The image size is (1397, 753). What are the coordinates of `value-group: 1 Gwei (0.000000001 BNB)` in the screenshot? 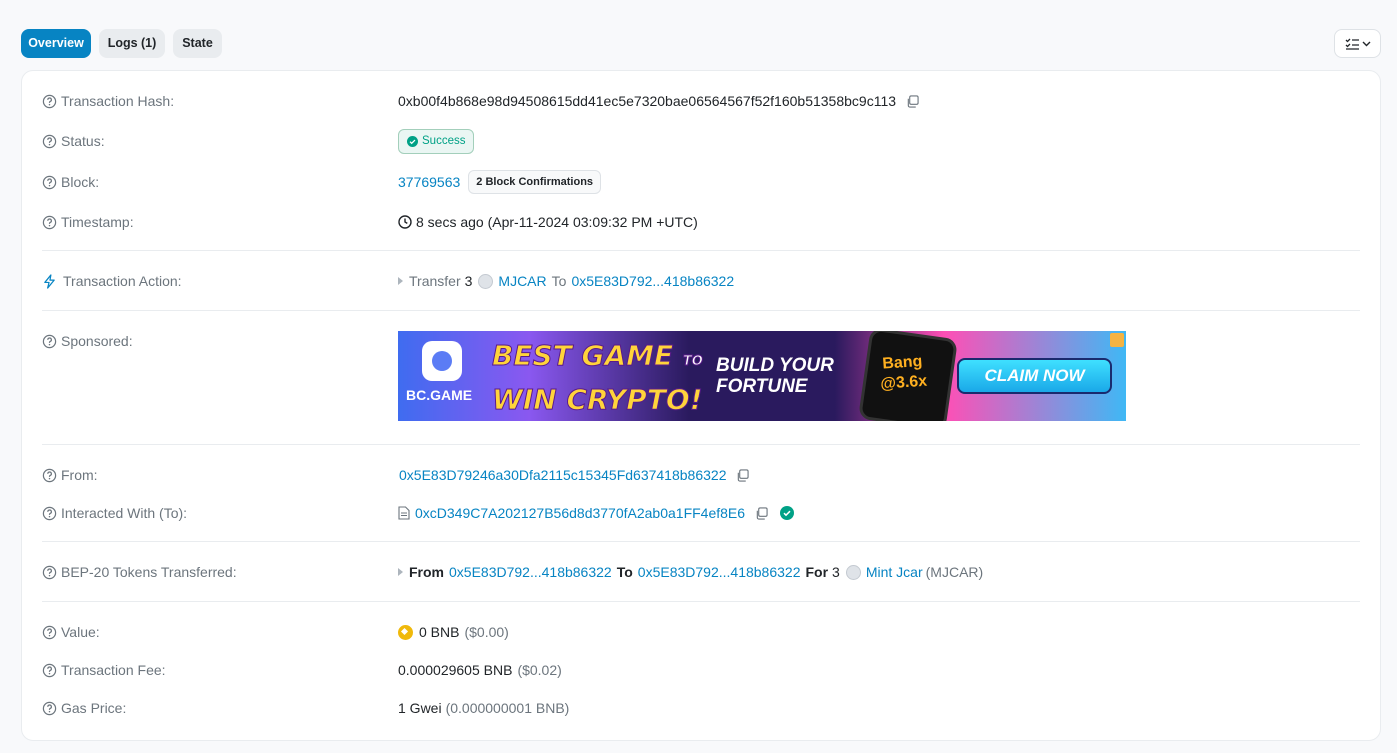 It's located at (483, 708).